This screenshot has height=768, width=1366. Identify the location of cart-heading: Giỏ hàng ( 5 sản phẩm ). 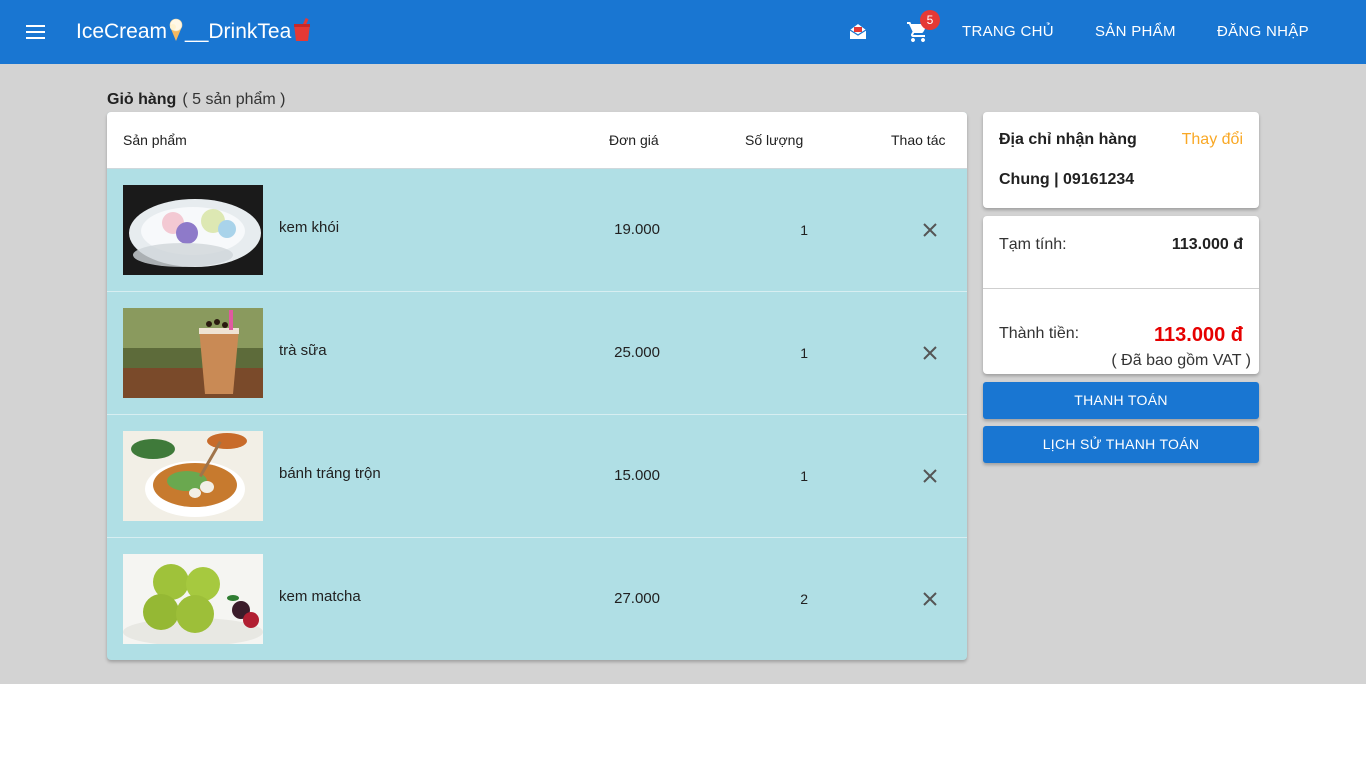
(196, 100).